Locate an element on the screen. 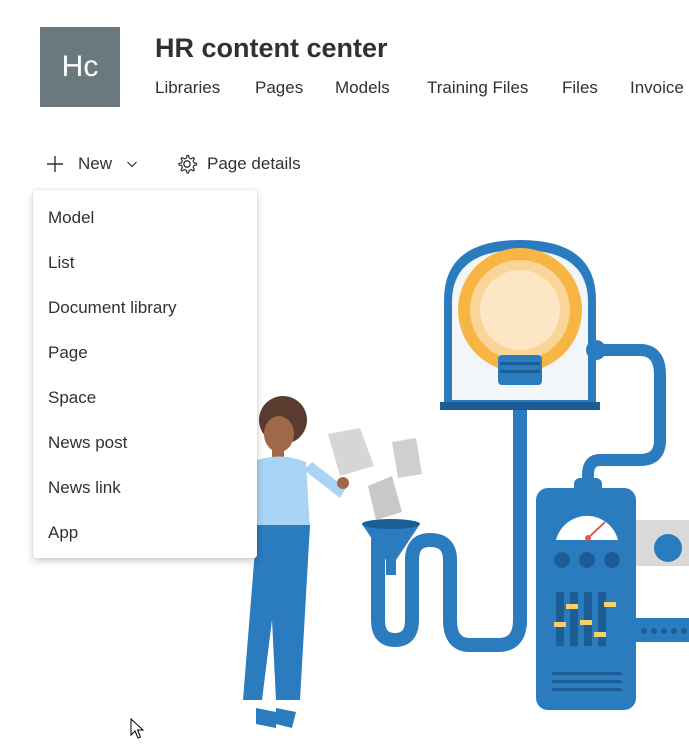 The width and height of the screenshot is (689, 753). page-details-label: Page details is located at coordinates (254, 163).